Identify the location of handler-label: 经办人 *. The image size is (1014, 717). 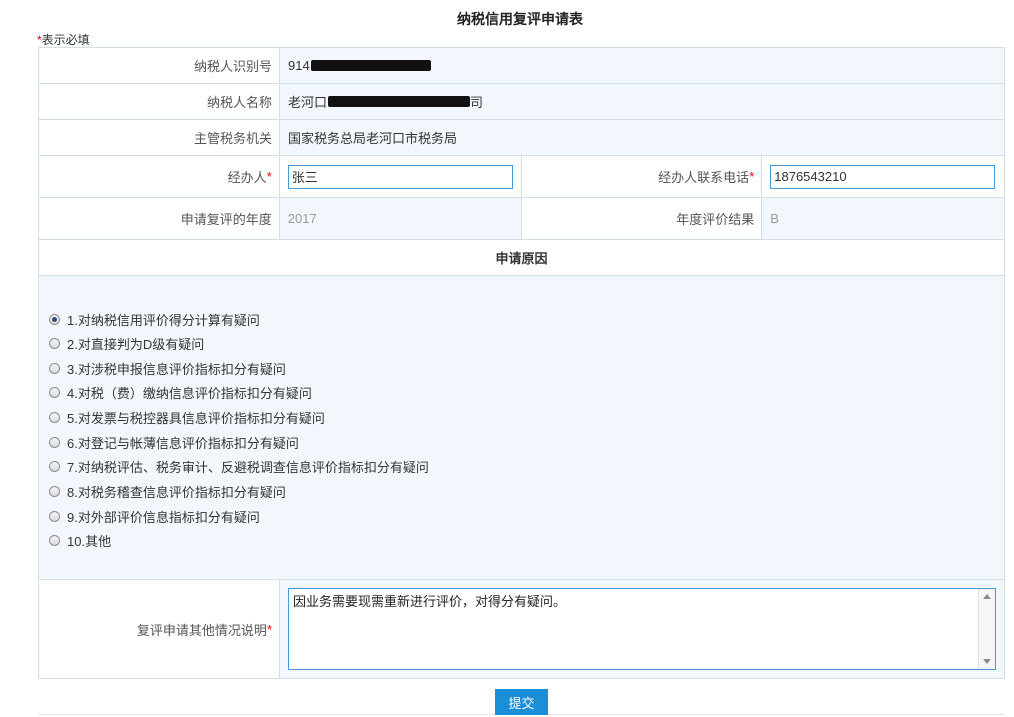
(159, 176).